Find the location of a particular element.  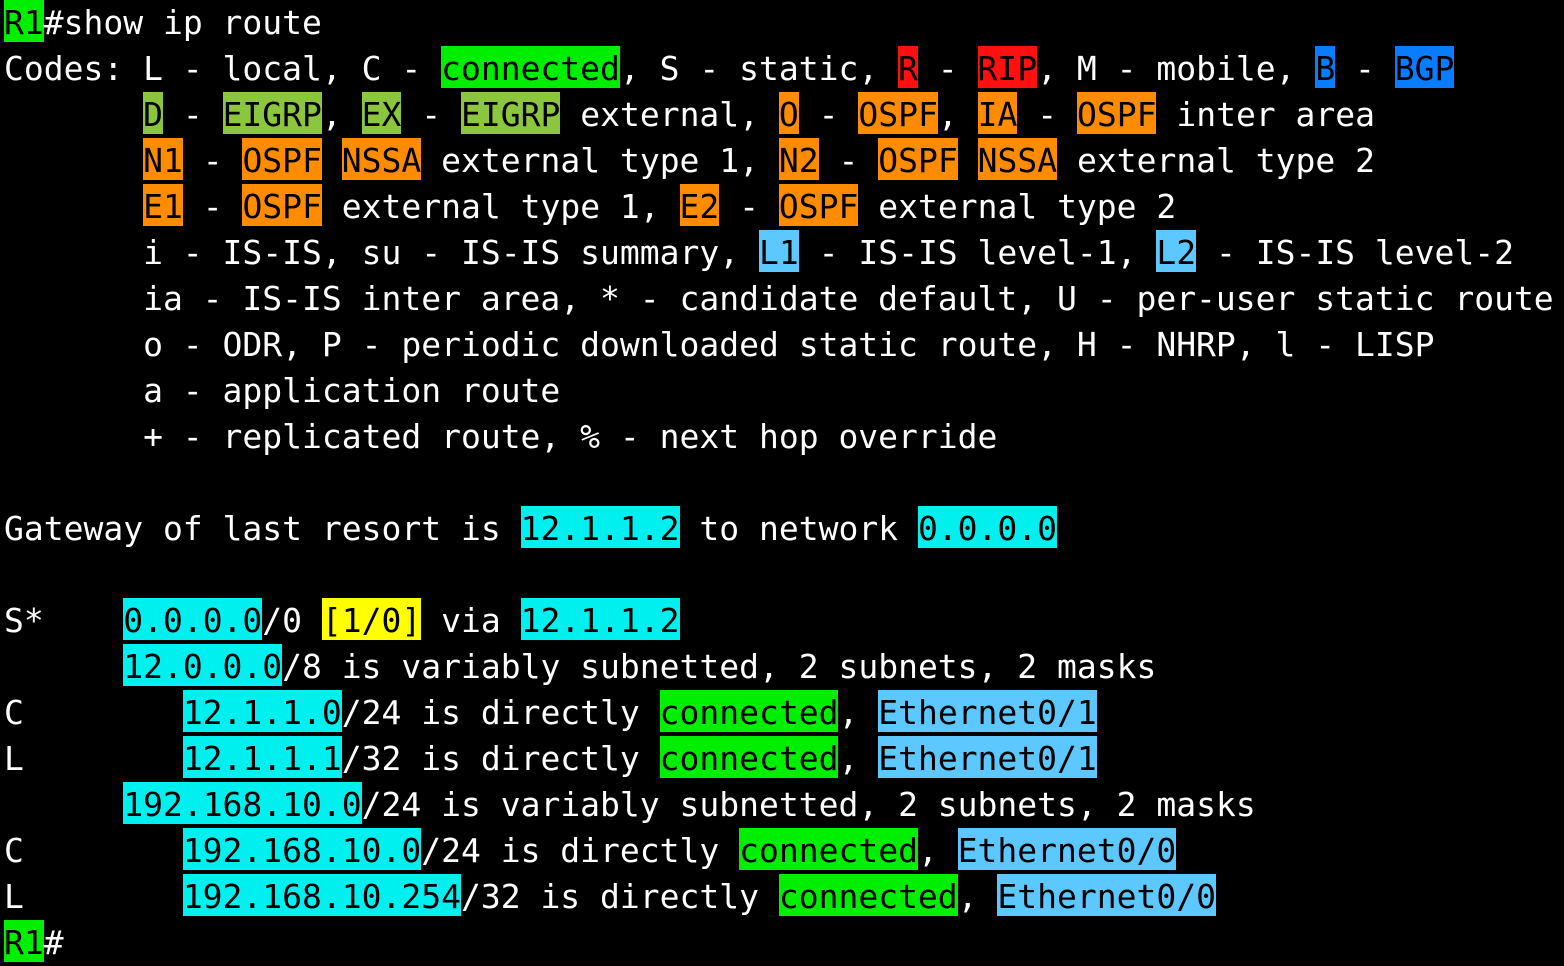

highlighted-token: L1 is located at coordinates (778, 251).